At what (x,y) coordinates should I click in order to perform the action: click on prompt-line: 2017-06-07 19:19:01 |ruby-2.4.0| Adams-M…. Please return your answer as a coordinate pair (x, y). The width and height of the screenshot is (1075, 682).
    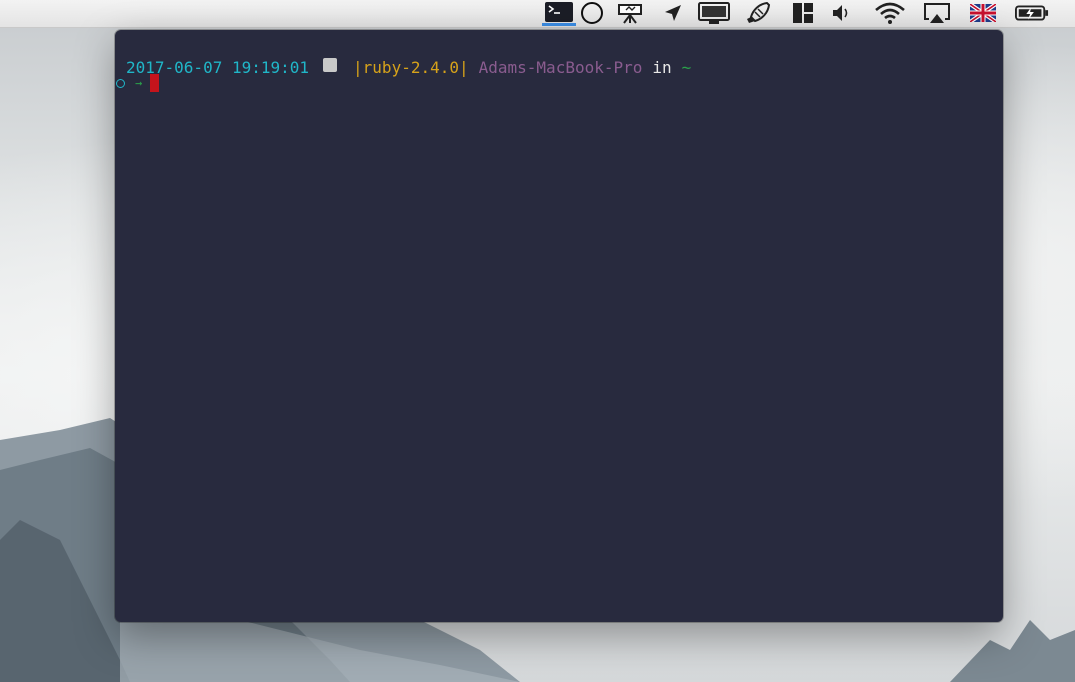
    Looking at the image, I should click on (408, 67).